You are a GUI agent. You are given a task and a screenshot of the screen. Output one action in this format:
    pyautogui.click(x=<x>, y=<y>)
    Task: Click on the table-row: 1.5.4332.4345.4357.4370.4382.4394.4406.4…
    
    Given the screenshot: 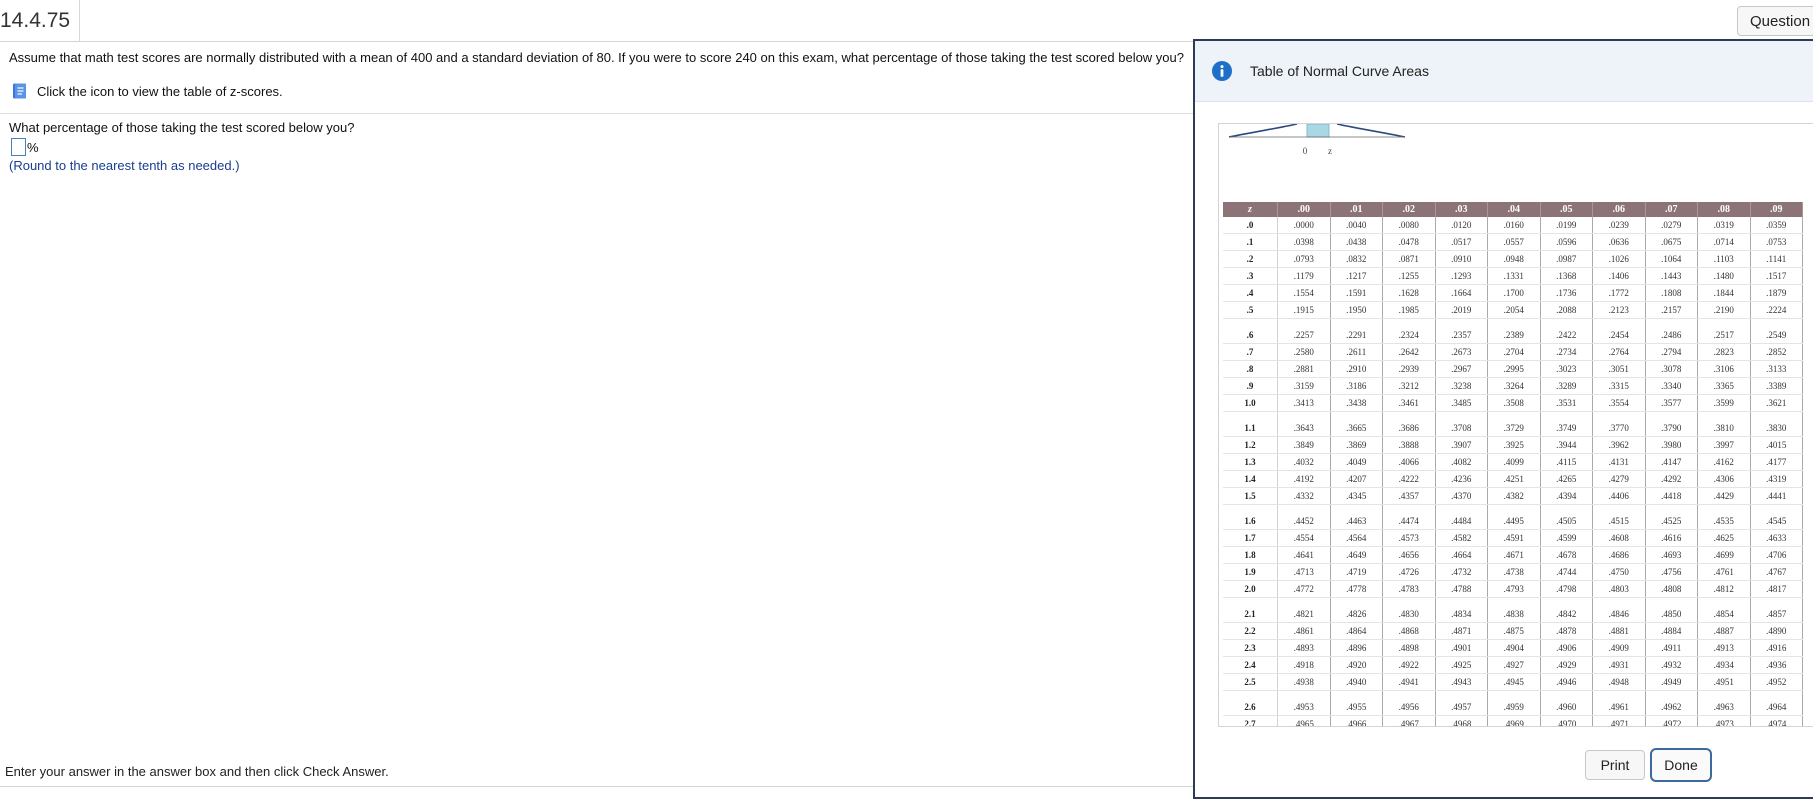 What is the action you would take?
    pyautogui.click(x=1513, y=496)
    